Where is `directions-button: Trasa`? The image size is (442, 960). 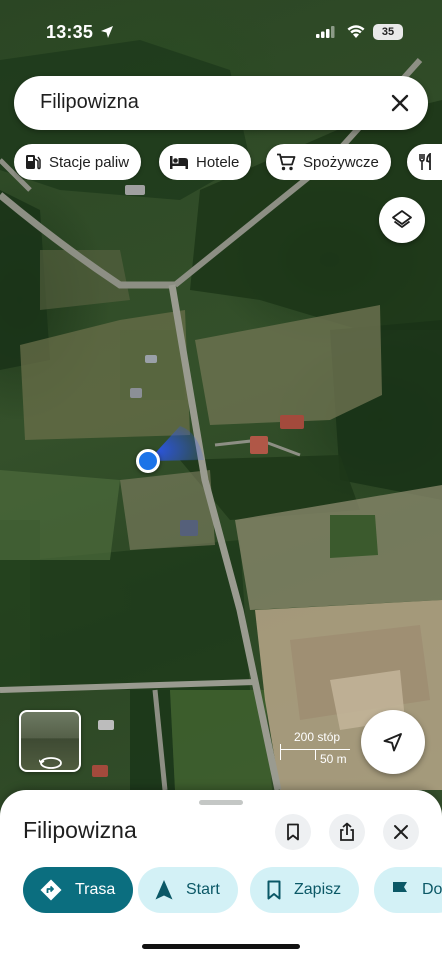 directions-button: Trasa is located at coordinates (78, 890).